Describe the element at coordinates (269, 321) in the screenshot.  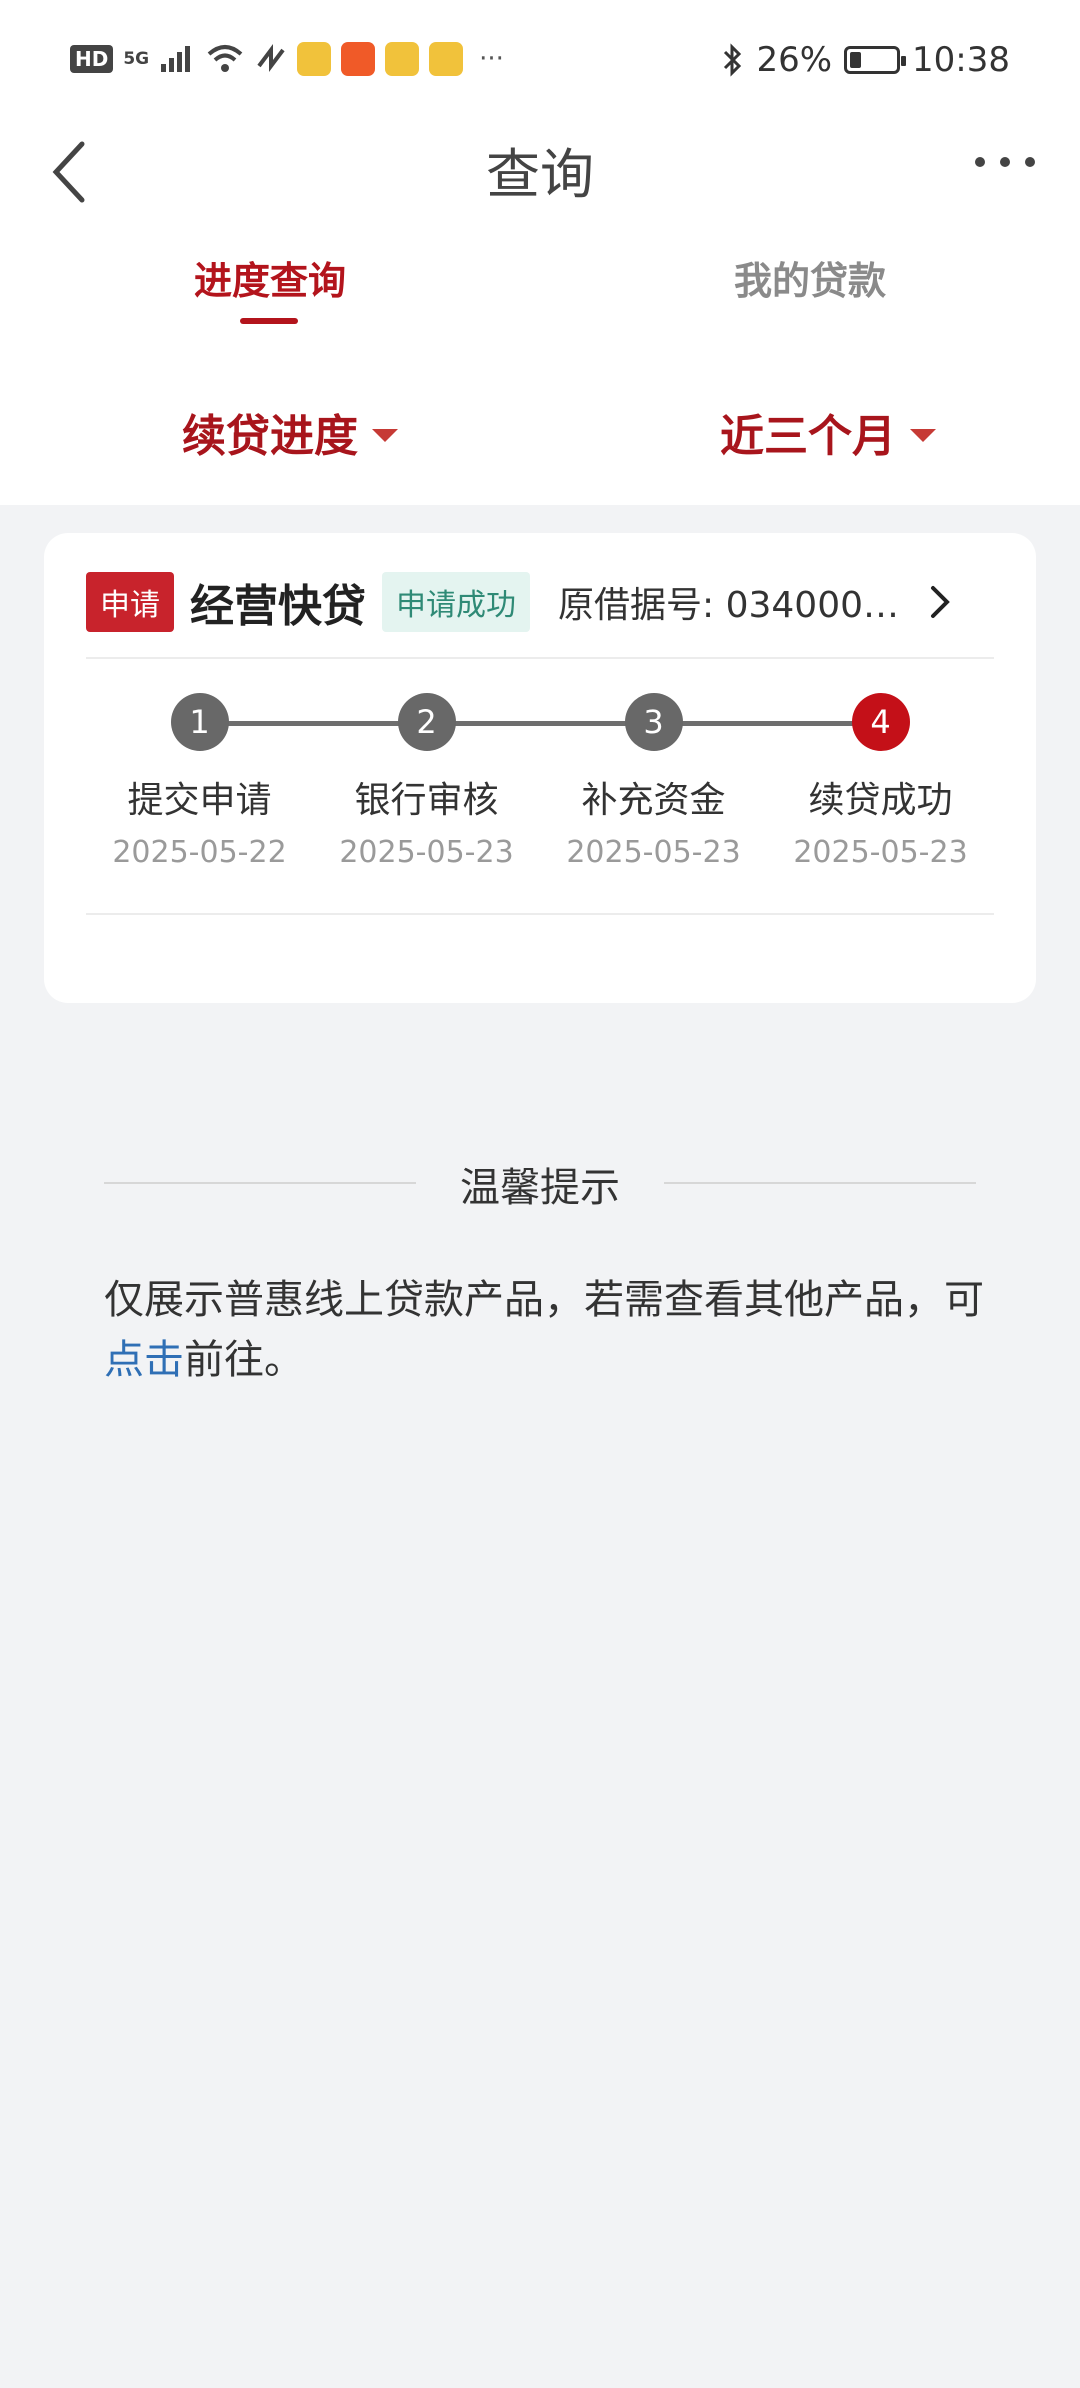
I see `active-tab-indicator` at that location.